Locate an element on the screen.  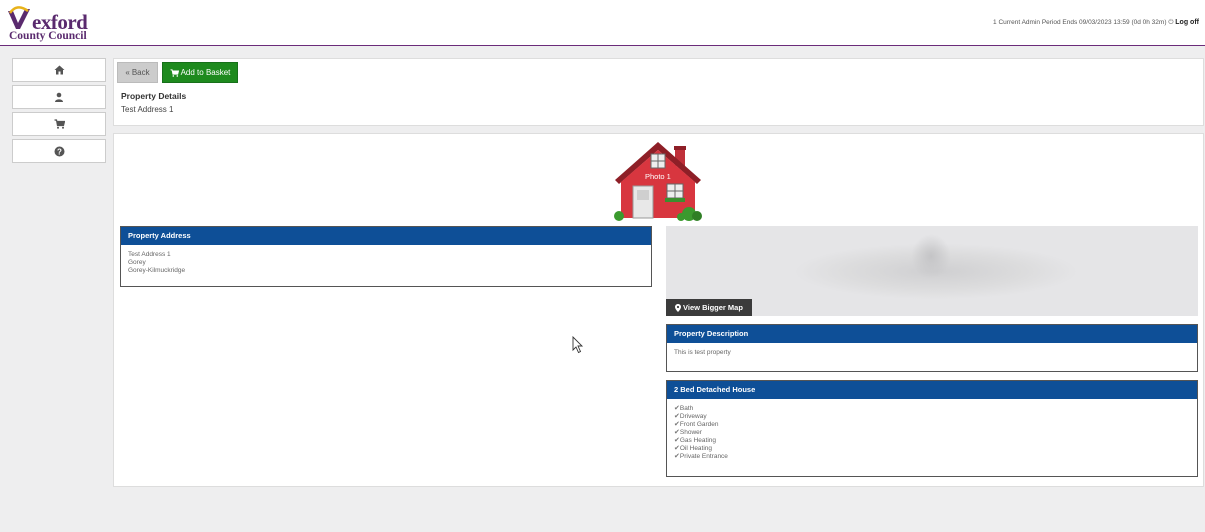
power-icon: ⏻ is located at coordinates (1171, 22).